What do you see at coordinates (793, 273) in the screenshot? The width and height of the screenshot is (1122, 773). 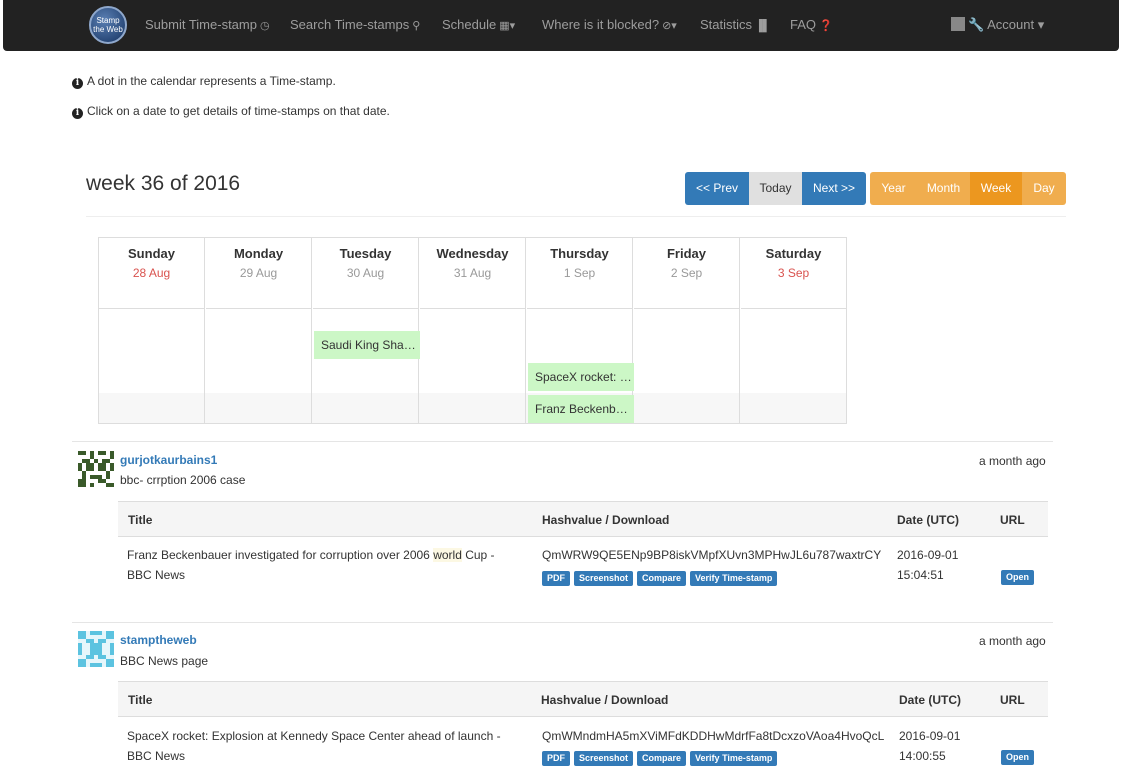 I see `day-date: 3 Sep` at bounding box center [793, 273].